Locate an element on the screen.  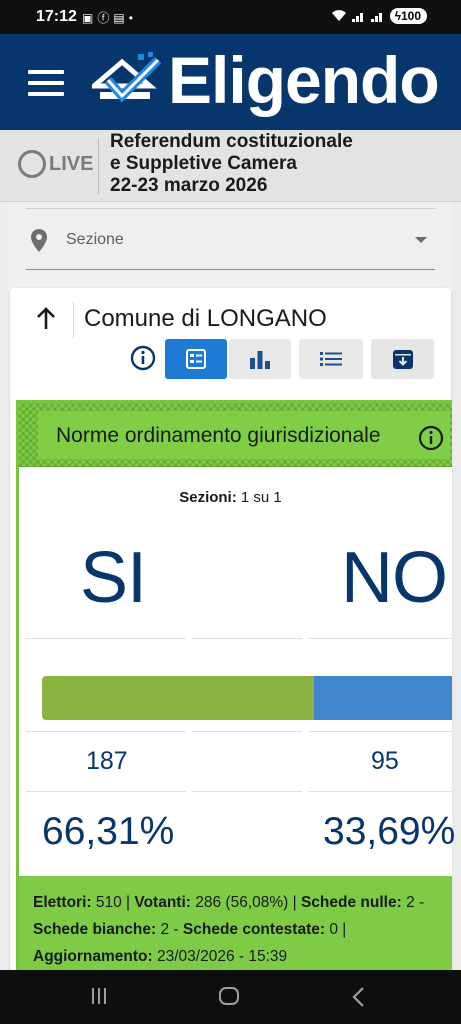
turnout-value: 286 (56,08%) | is located at coordinates (246, 902).